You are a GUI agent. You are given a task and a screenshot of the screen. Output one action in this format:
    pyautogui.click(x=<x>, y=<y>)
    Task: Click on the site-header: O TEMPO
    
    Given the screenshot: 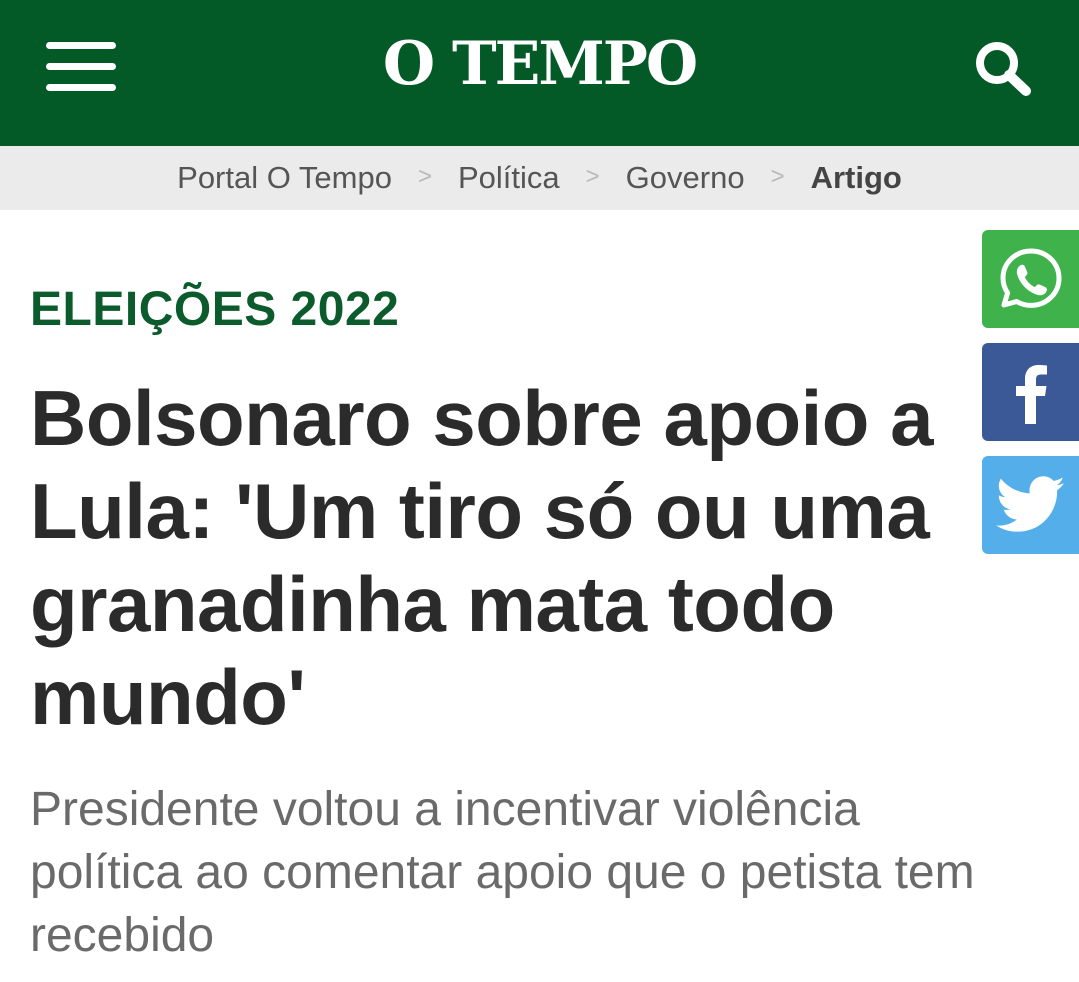 What is the action you would take?
    pyautogui.click(x=539, y=73)
    